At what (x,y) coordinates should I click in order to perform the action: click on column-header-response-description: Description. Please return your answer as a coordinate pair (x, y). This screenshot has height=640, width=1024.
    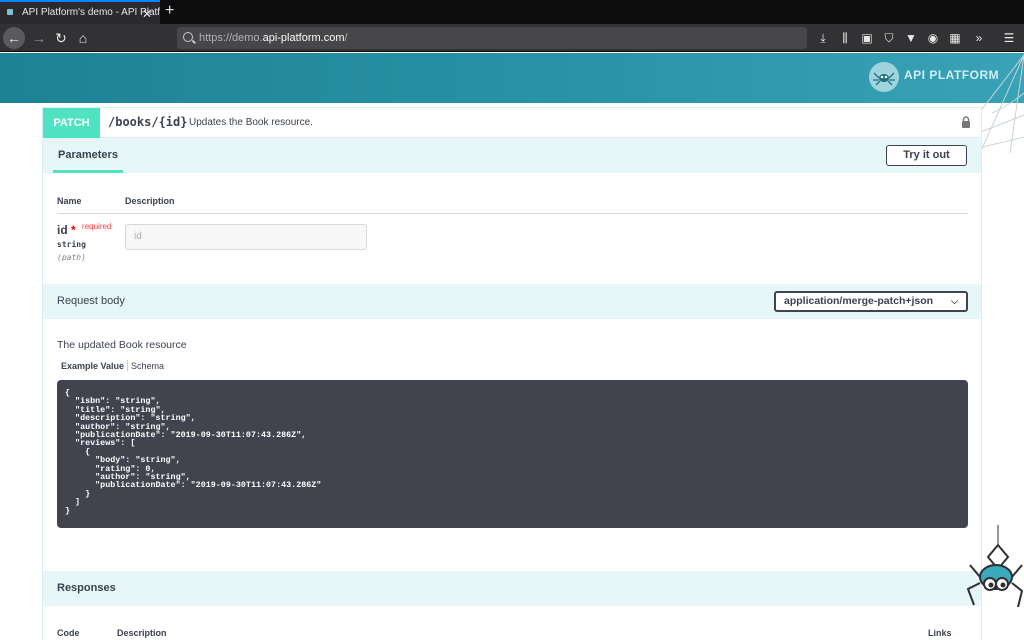
    Looking at the image, I should click on (142, 633).